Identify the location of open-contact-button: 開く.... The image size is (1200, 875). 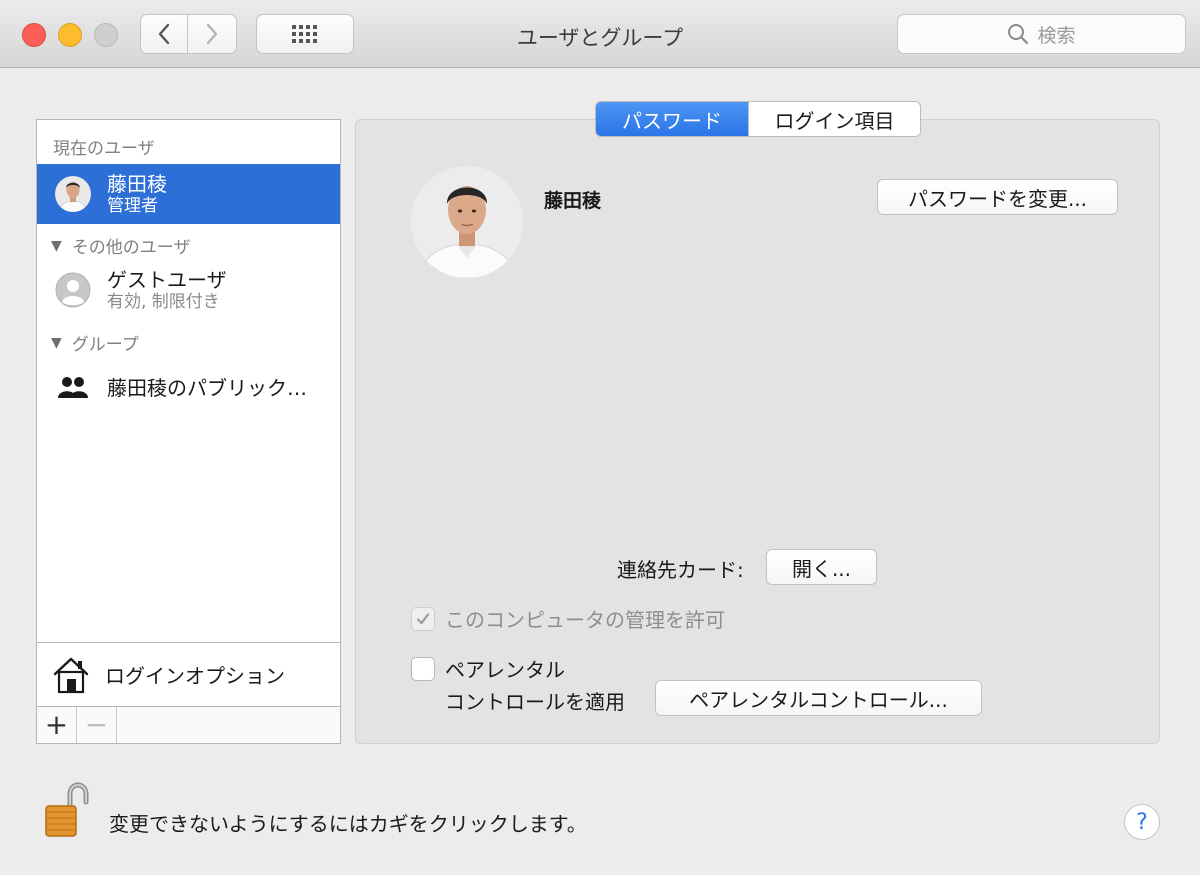
(821, 567).